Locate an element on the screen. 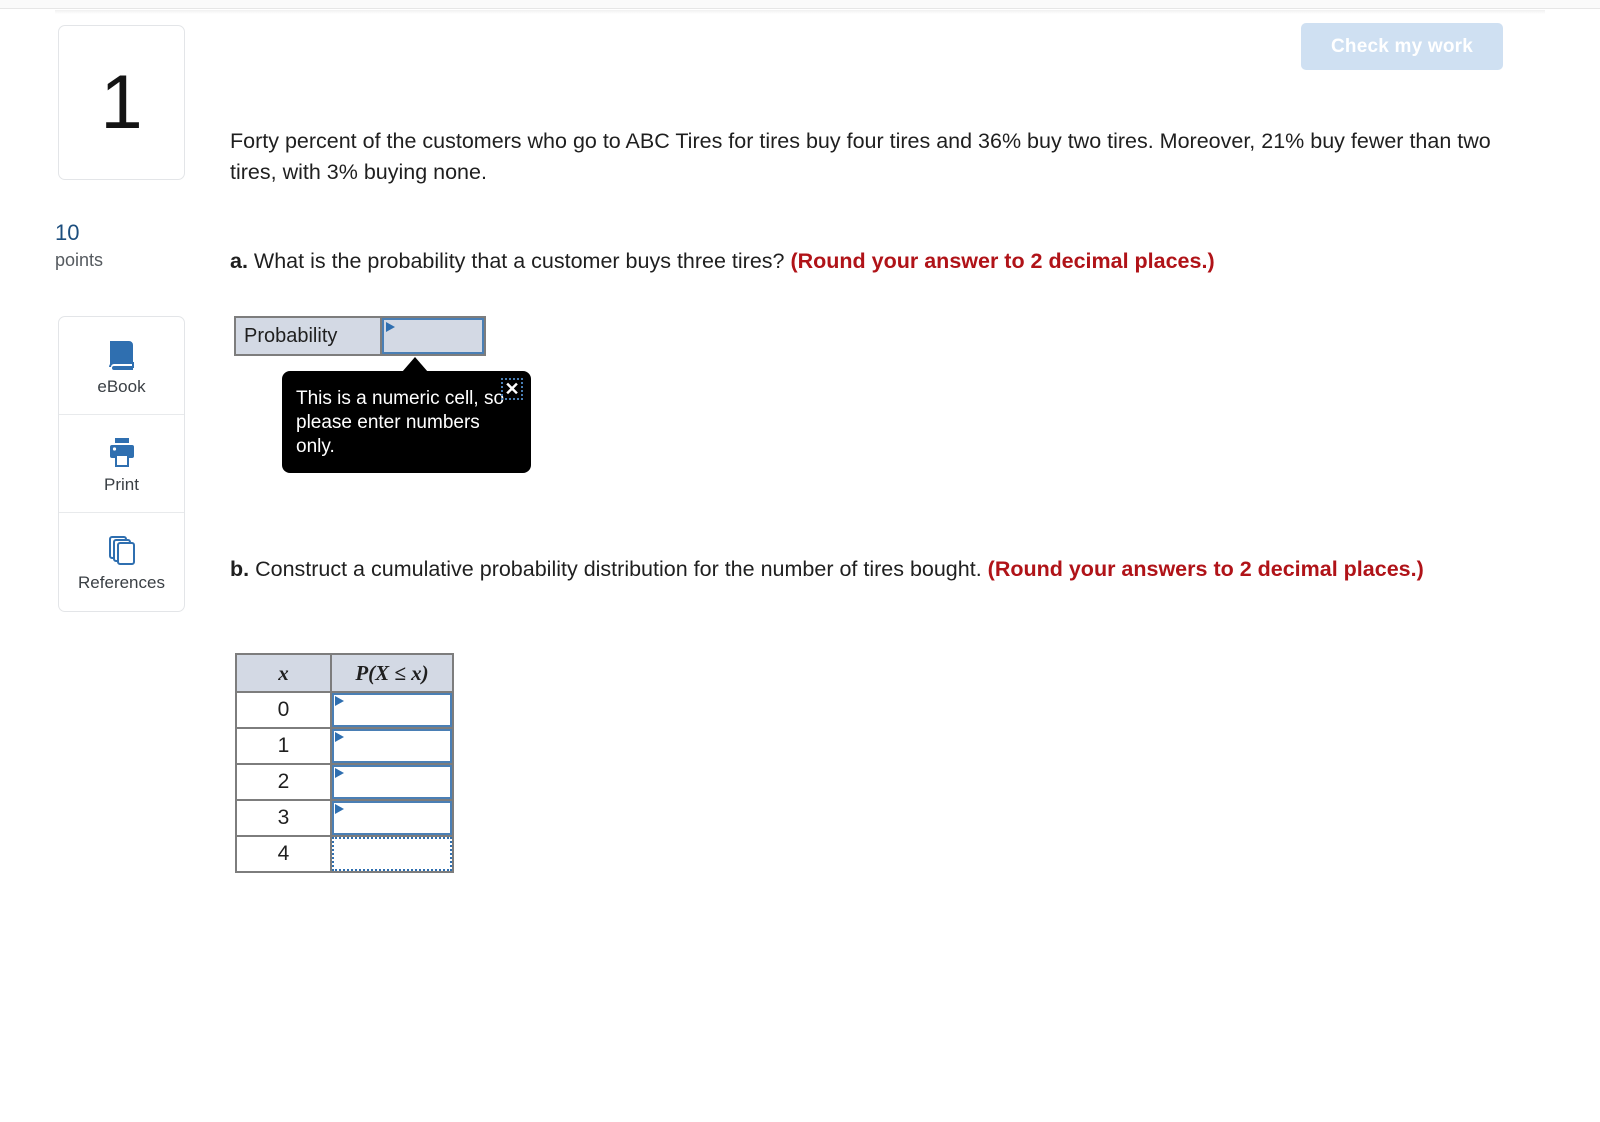  question-number-box: 1 is located at coordinates (121, 102).